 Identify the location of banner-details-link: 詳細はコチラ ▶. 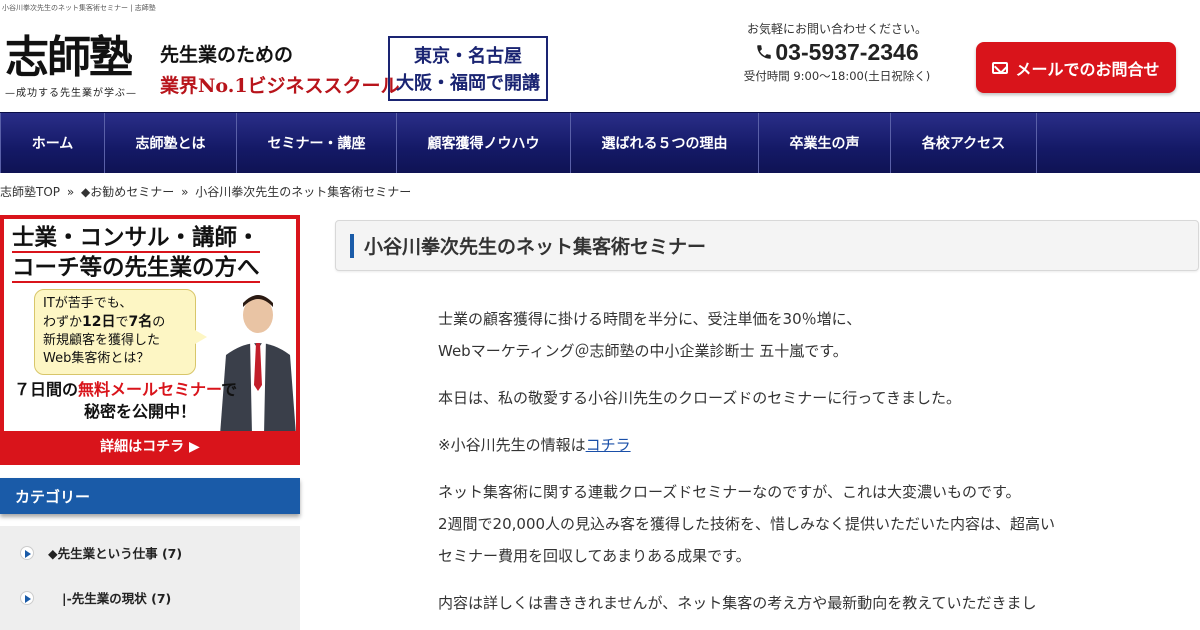
(150, 446).